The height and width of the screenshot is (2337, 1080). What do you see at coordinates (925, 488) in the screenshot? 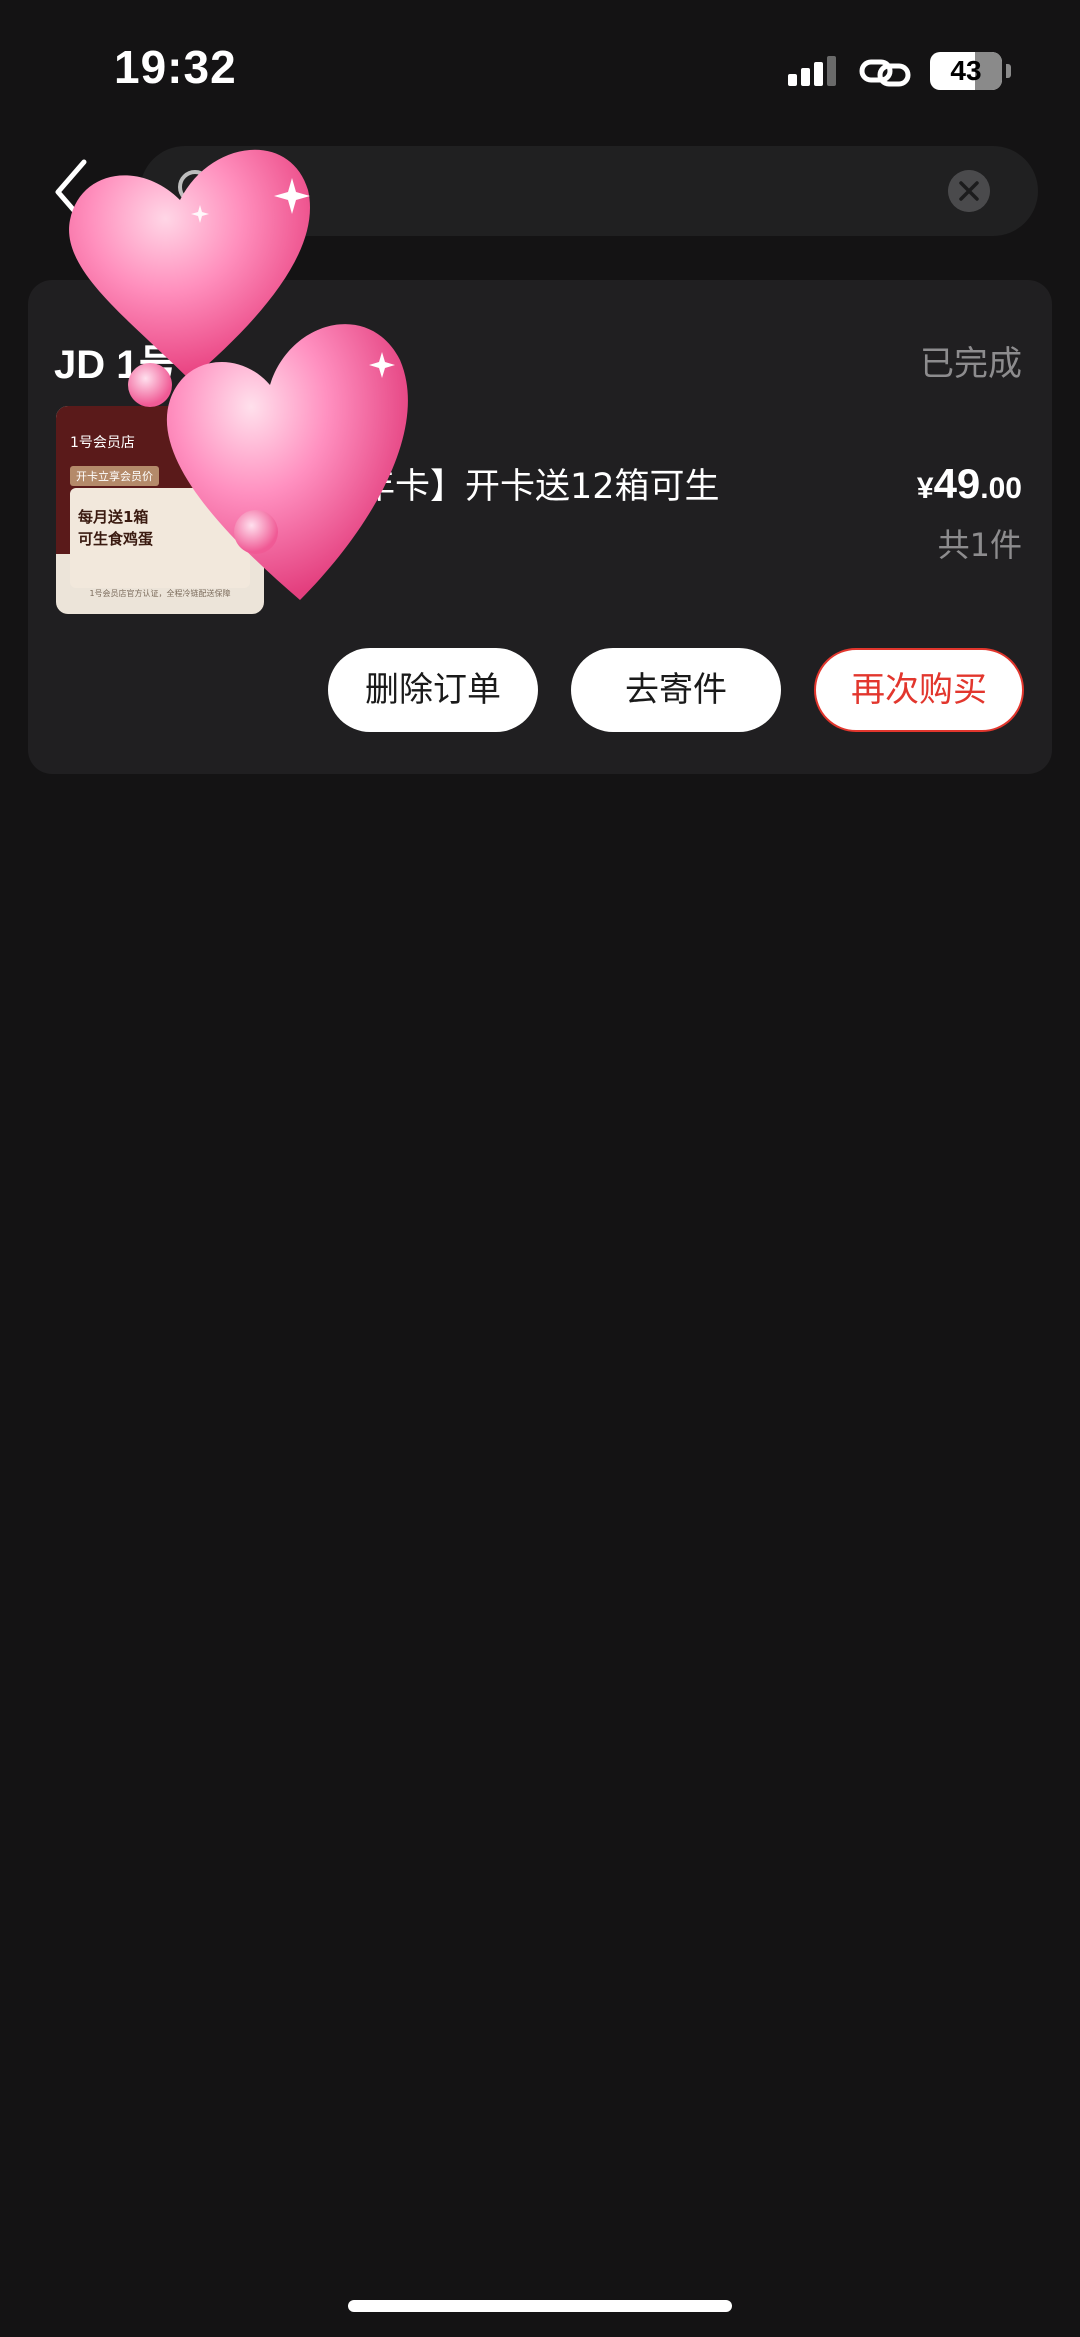
I see `price-currency: ¥` at bounding box center [925, 488].